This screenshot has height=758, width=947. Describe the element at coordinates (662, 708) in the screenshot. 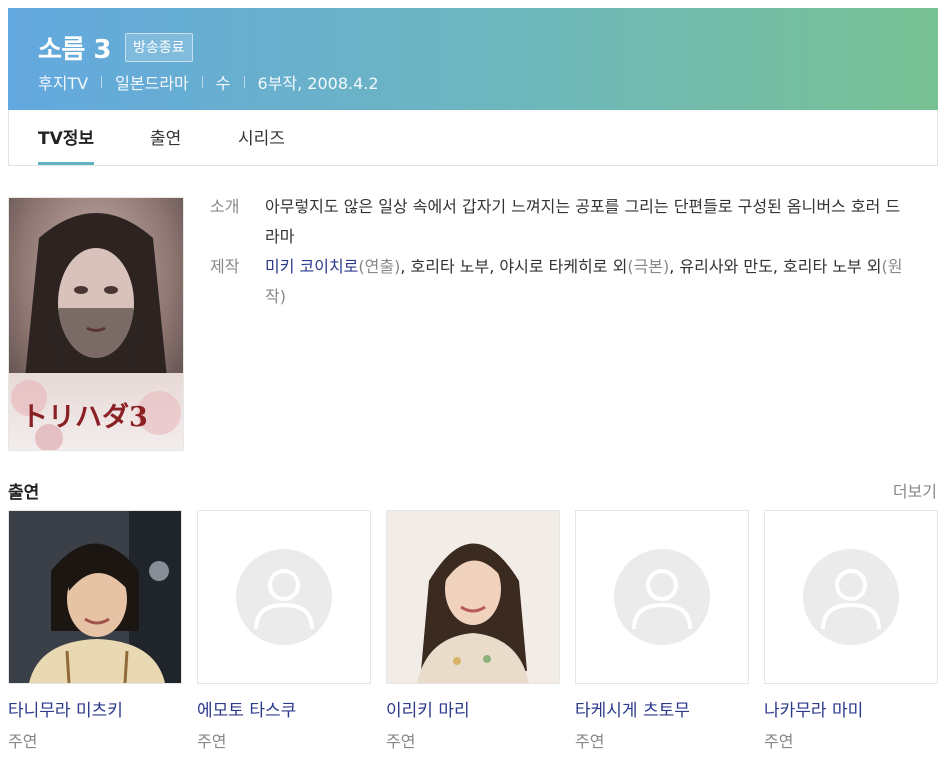

I see `cast-name: 타케시게 츠토무` at that location.